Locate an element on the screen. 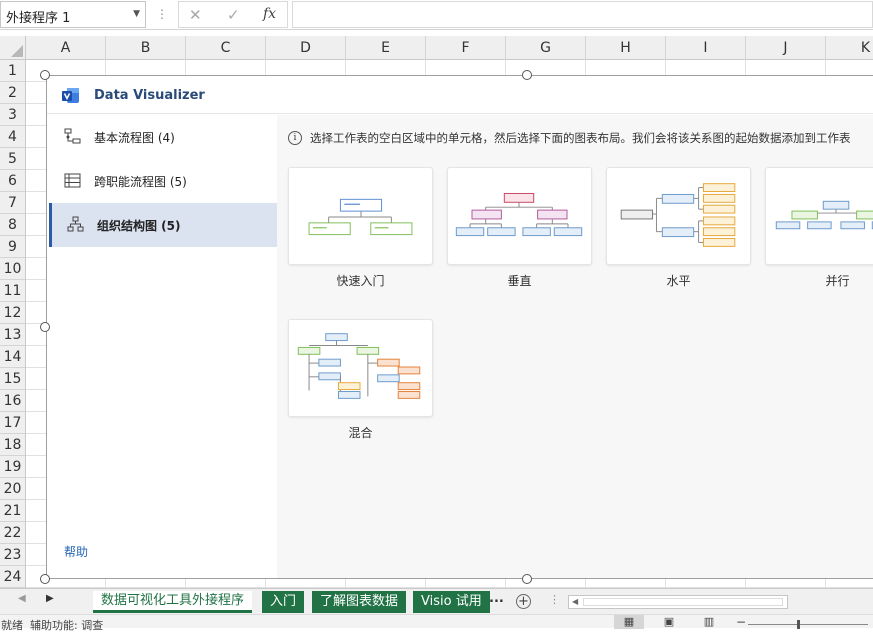 This screenshot has width=873, height=633. row-header: 6 is located at coordinates (12, 181).